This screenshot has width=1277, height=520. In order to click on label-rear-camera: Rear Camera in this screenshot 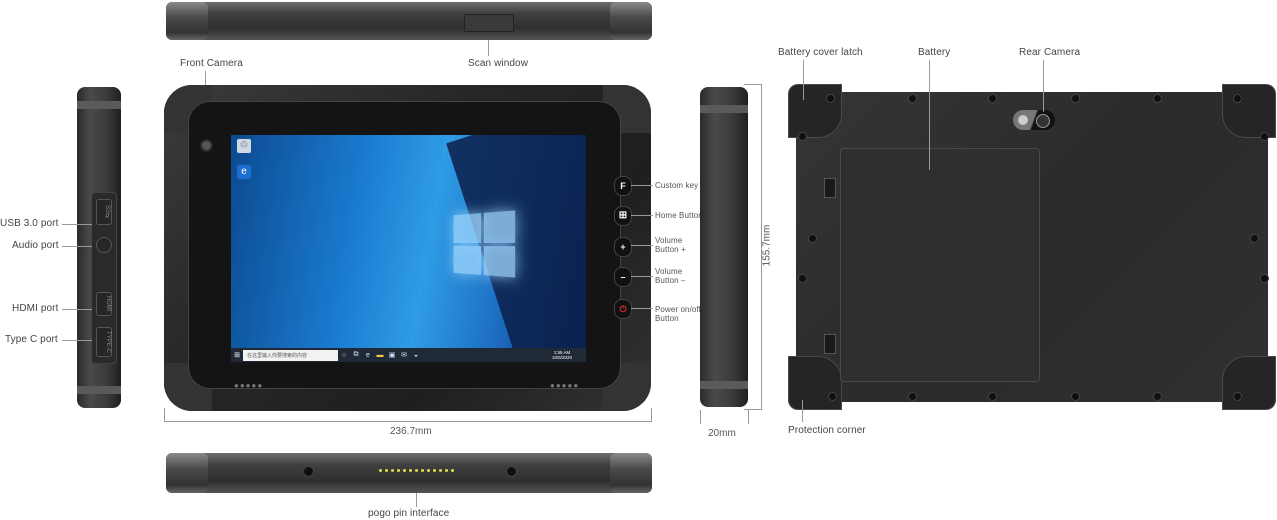, I will do `click(1050, 52)`.